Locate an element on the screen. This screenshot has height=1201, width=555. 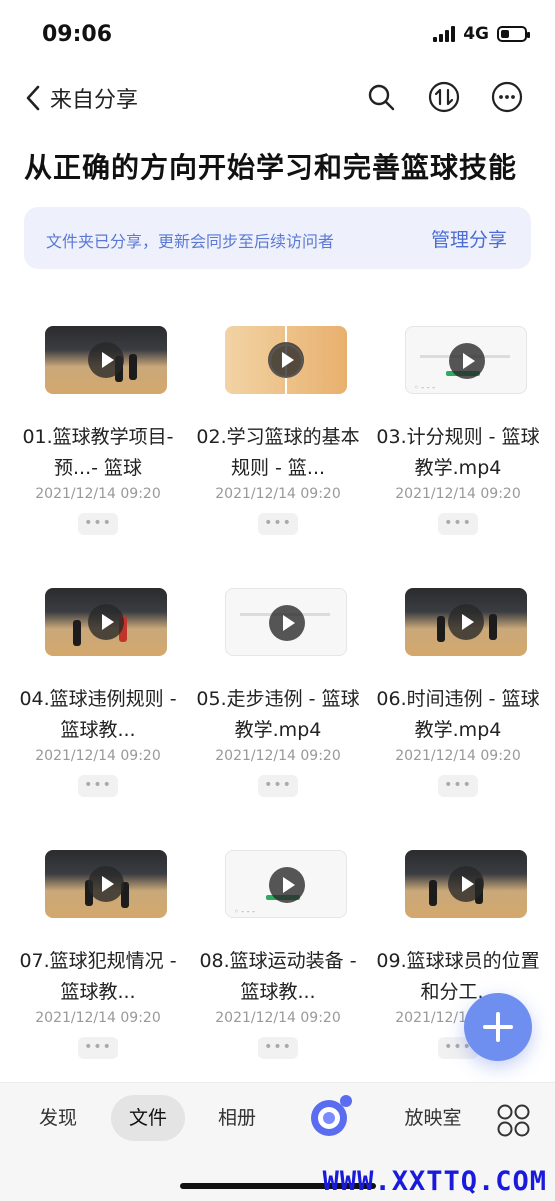
transfer-icon is located at coordinates (444, 97).